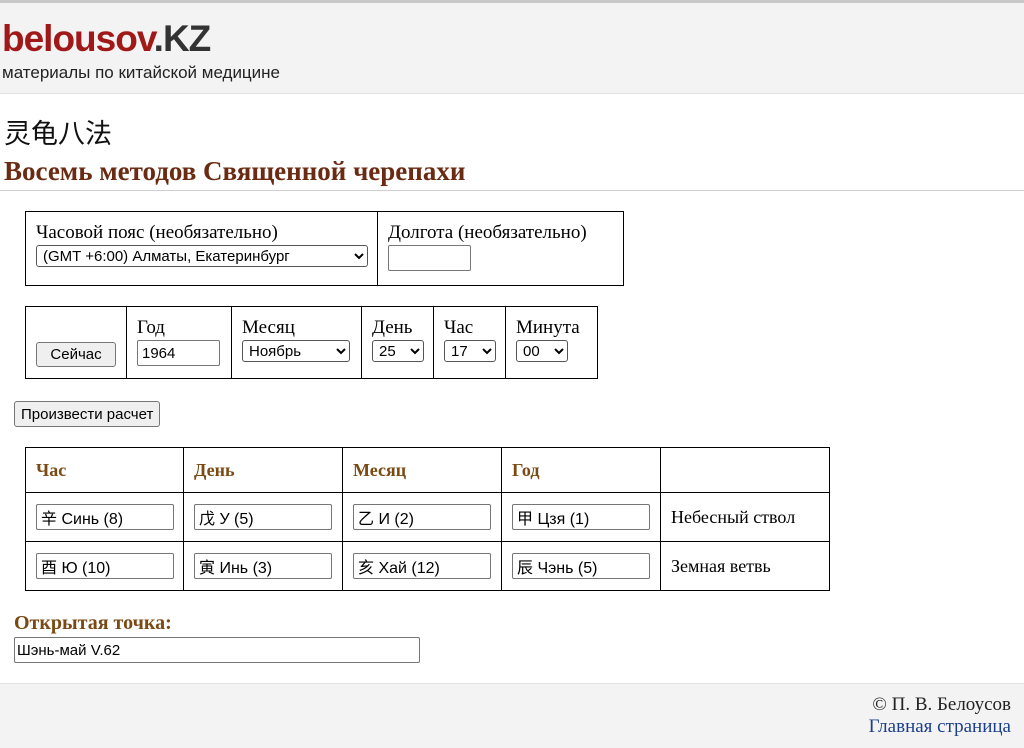  I want to click on branch-day-field, so click(263, 566).